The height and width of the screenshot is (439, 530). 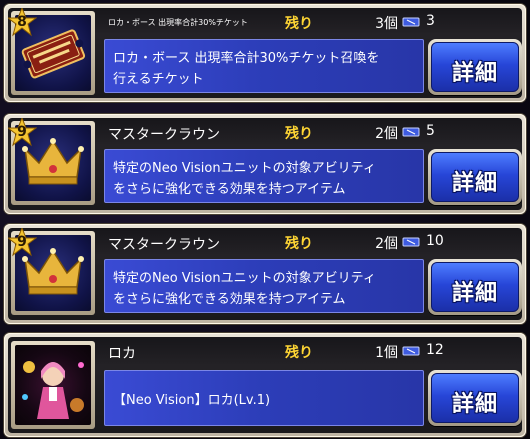 I want to click on owned-count: 12, so click(x=435, y=350).